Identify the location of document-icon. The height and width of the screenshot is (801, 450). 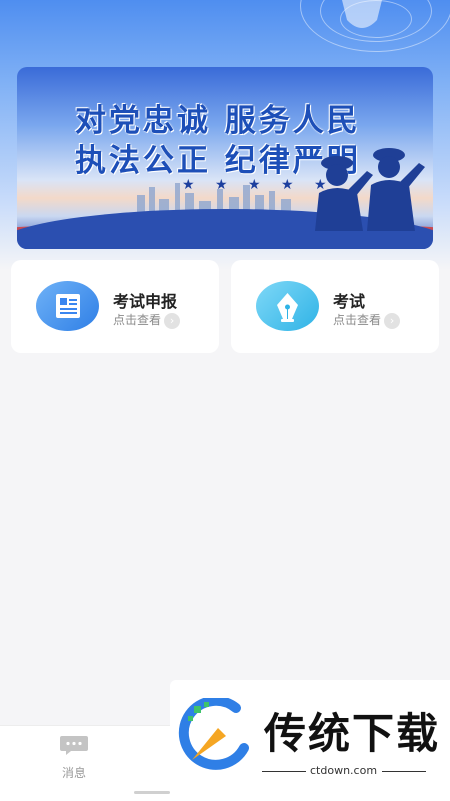
(67, 306).